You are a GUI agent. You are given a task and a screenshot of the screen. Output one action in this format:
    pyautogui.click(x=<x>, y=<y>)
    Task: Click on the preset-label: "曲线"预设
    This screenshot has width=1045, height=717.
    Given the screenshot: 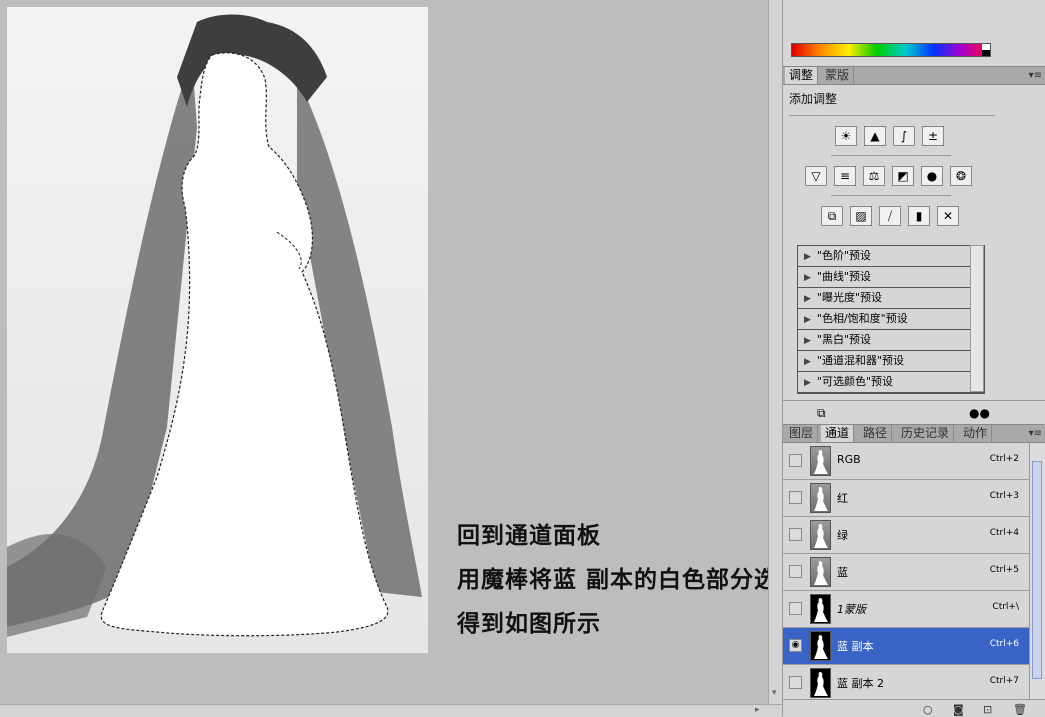 What is the action you would take?
    pyautogui.click(x=844, y=276)
    